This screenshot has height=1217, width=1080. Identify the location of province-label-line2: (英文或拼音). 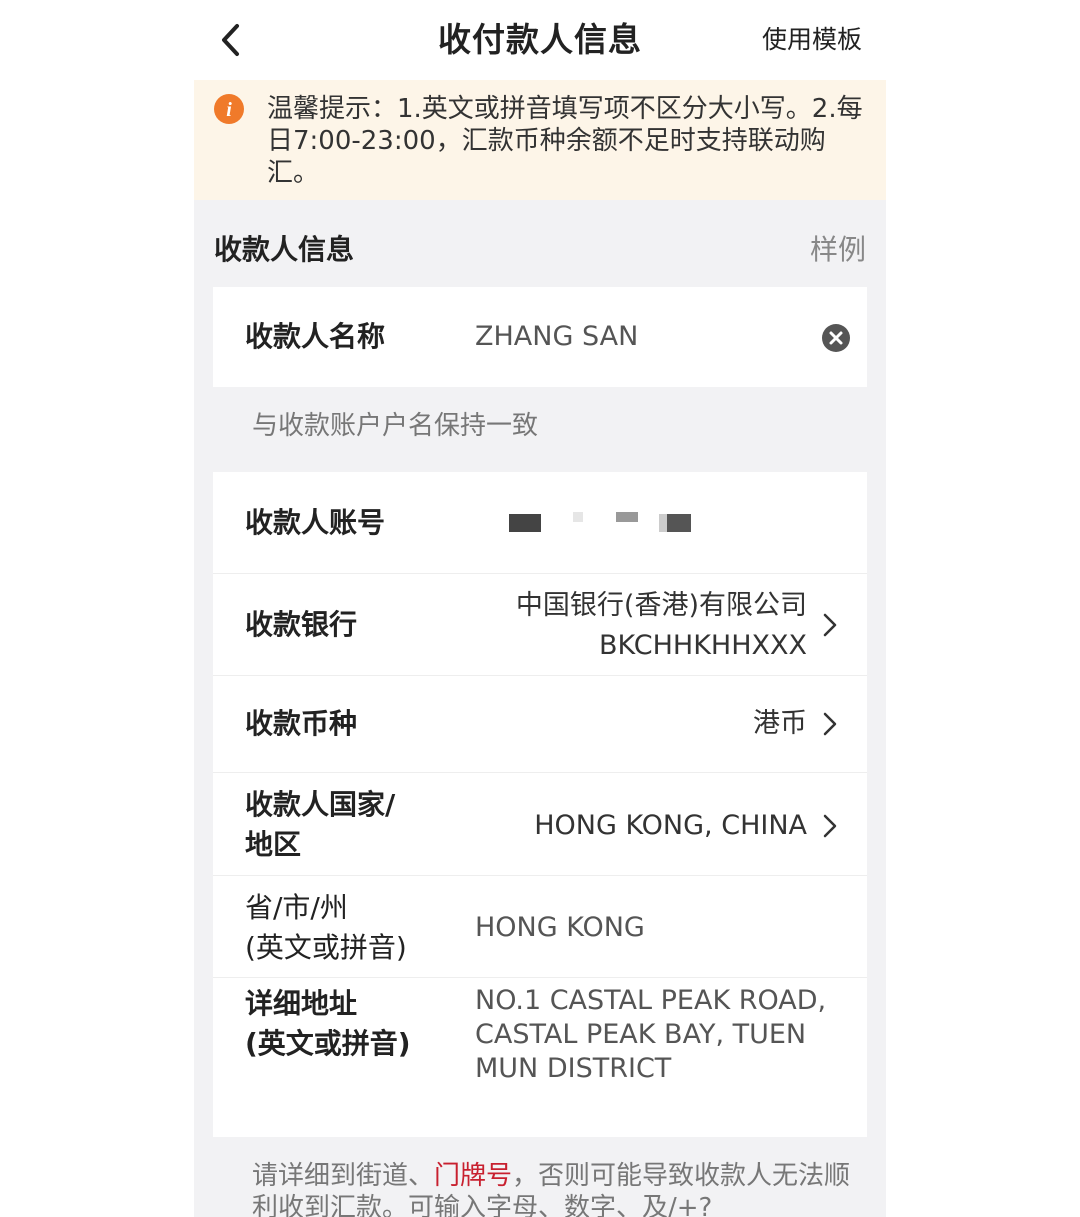
(326, 947).